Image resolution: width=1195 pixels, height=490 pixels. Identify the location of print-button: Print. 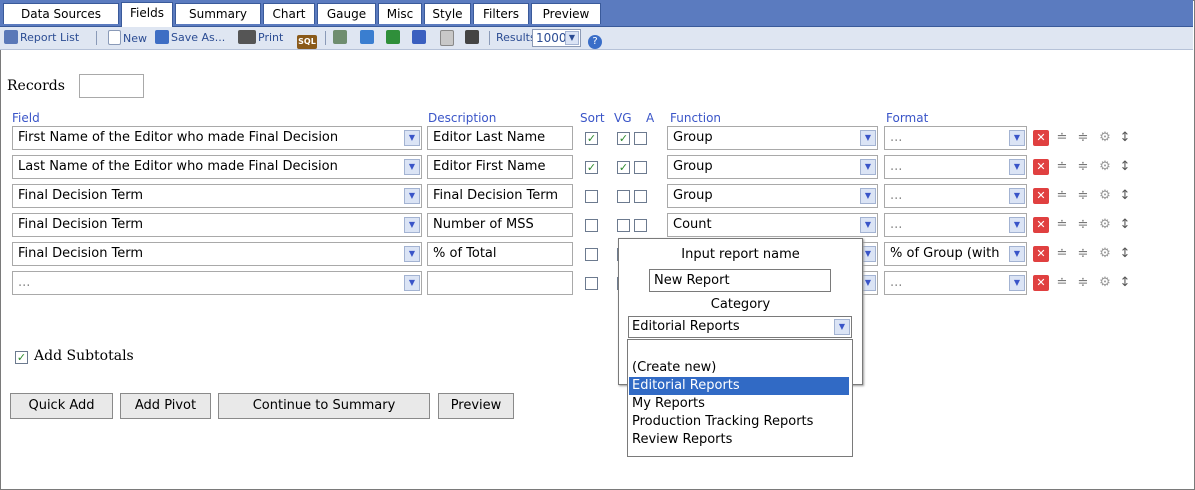
(260, 38).